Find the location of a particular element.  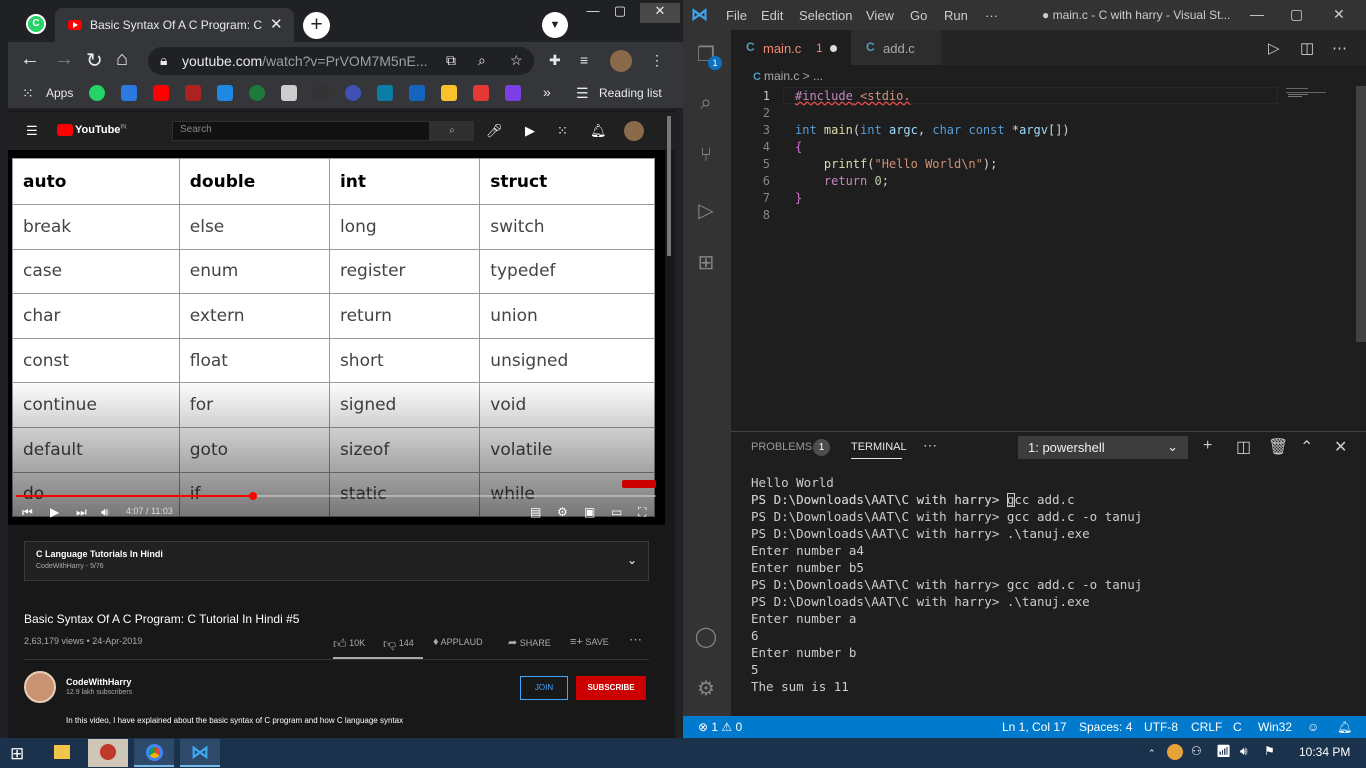

file-explorer-taskbar-icon is located at coordinates (62, 753).